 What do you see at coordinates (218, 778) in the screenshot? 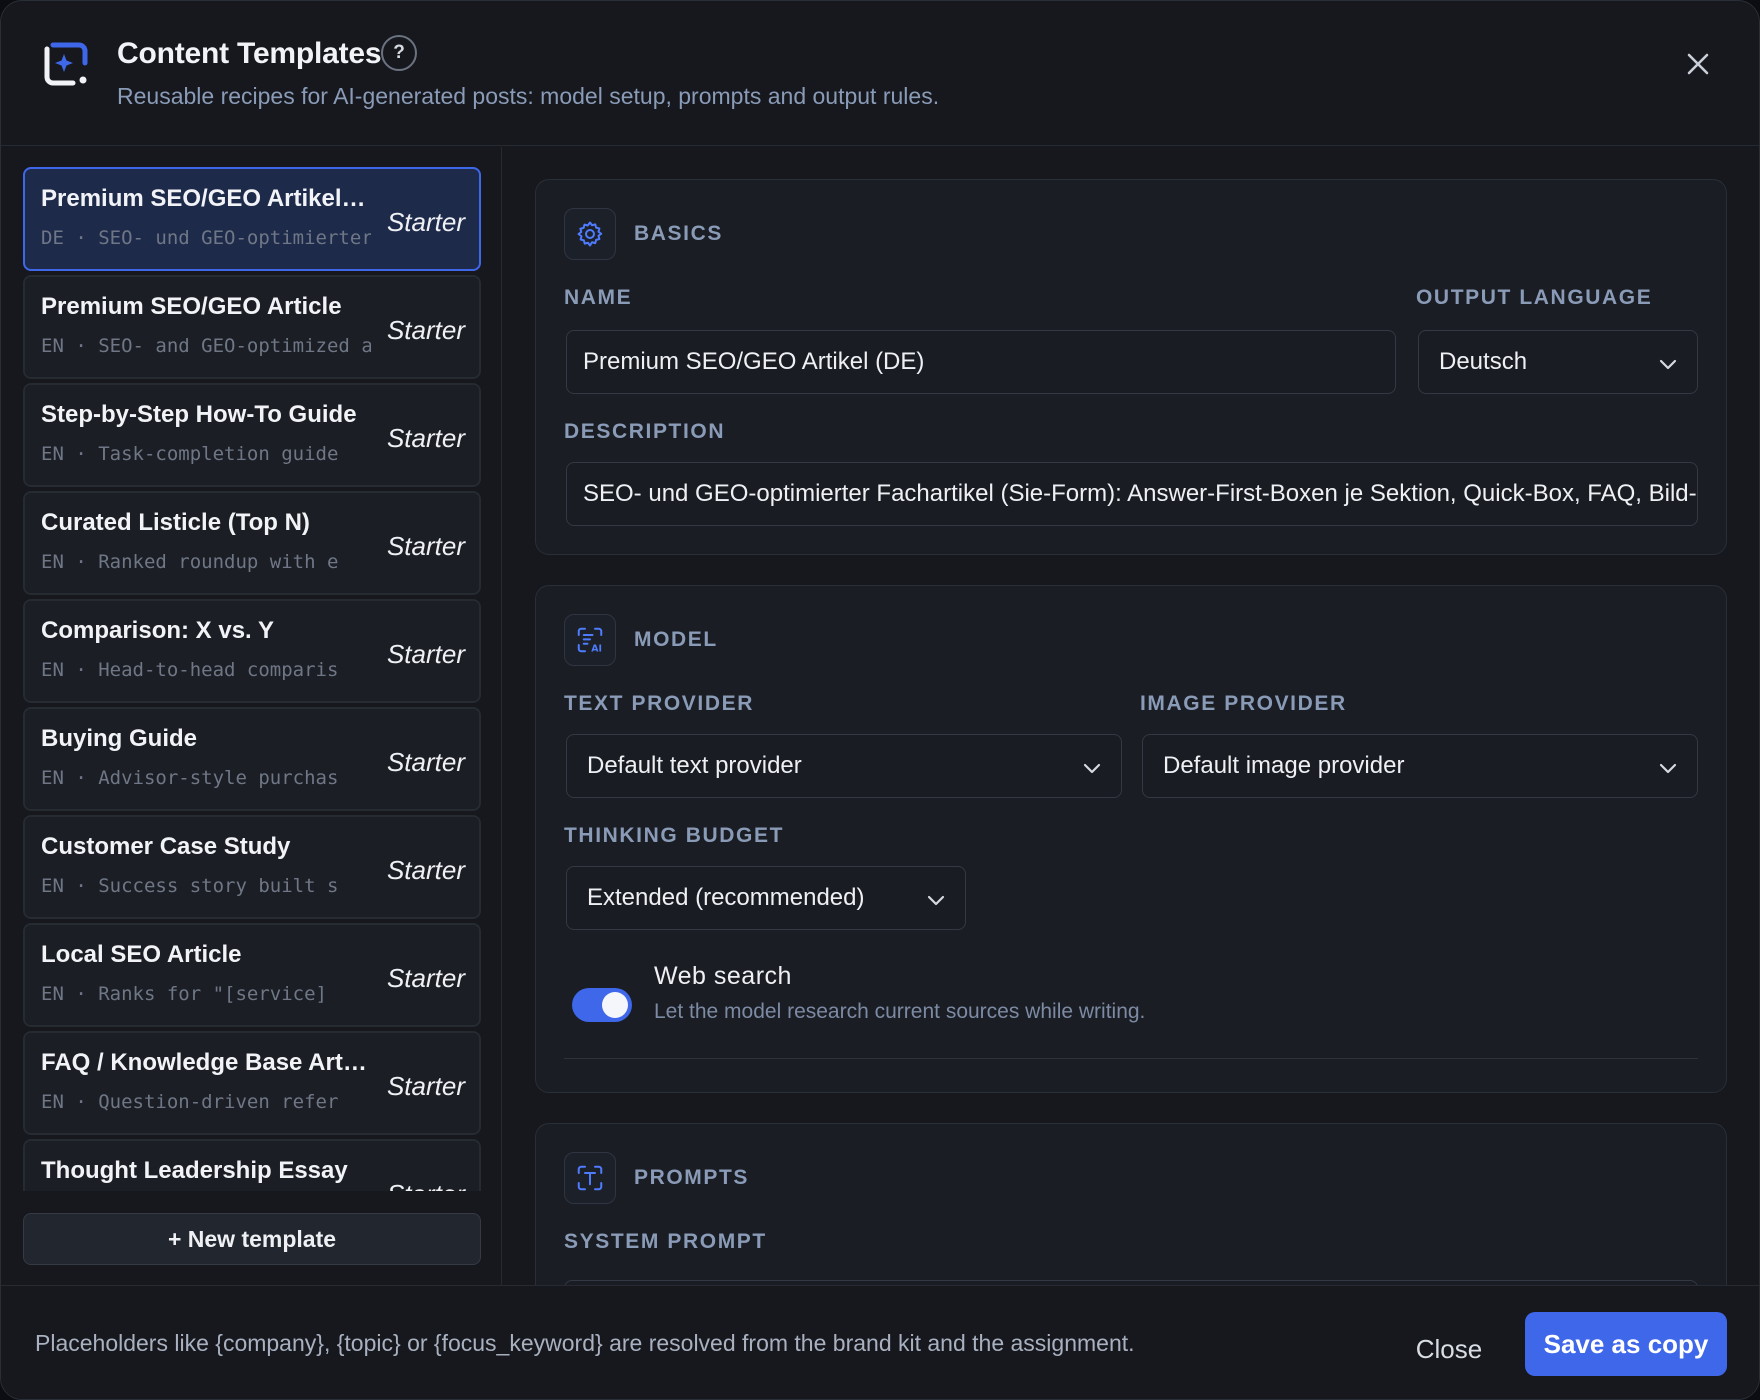
I see `template-description: Advisor-style purchas` at bounding box center [218, 778].